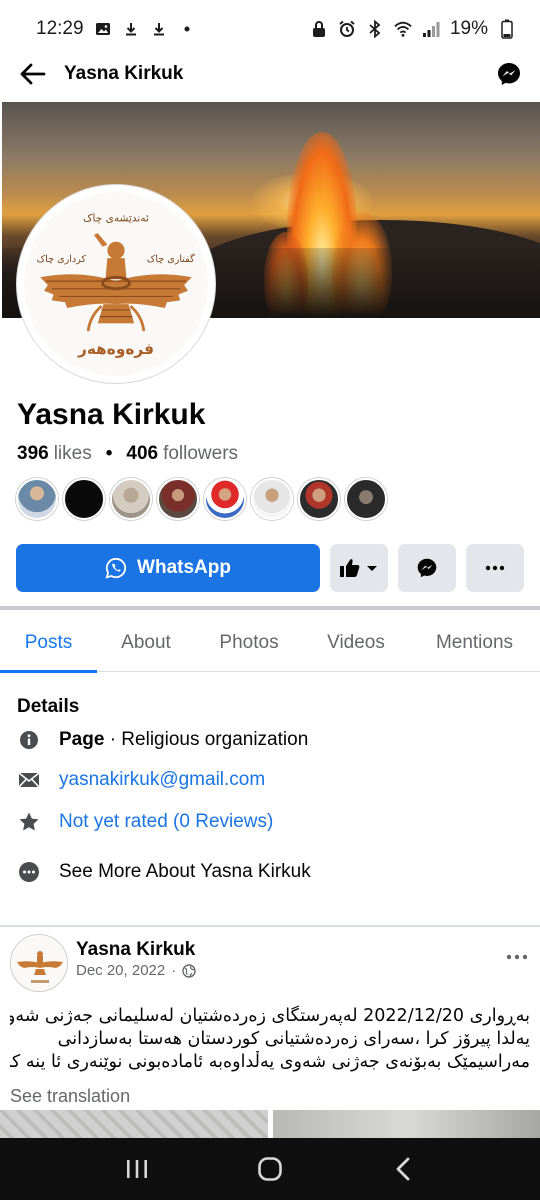 This screenshot has width=540, height=1200. What do you see at coordinates (249, 643) in the screenshot?
I see `tab-photos: Photos` at bounding box center [249, 643].